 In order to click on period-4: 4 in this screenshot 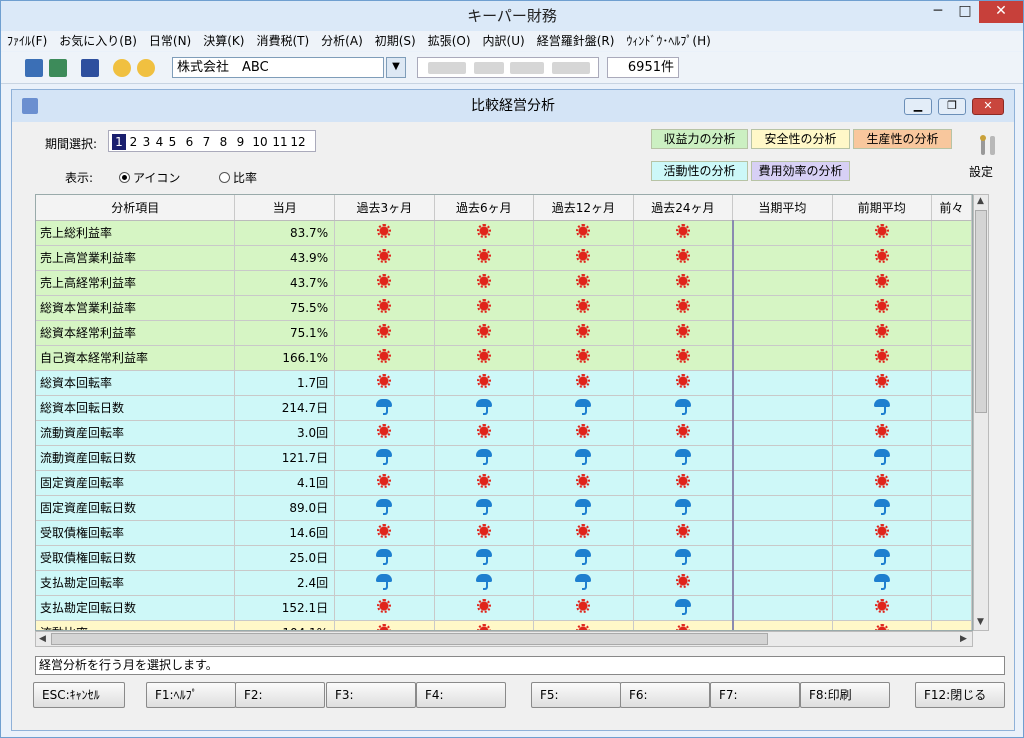, I will do `click(159, 142)`.